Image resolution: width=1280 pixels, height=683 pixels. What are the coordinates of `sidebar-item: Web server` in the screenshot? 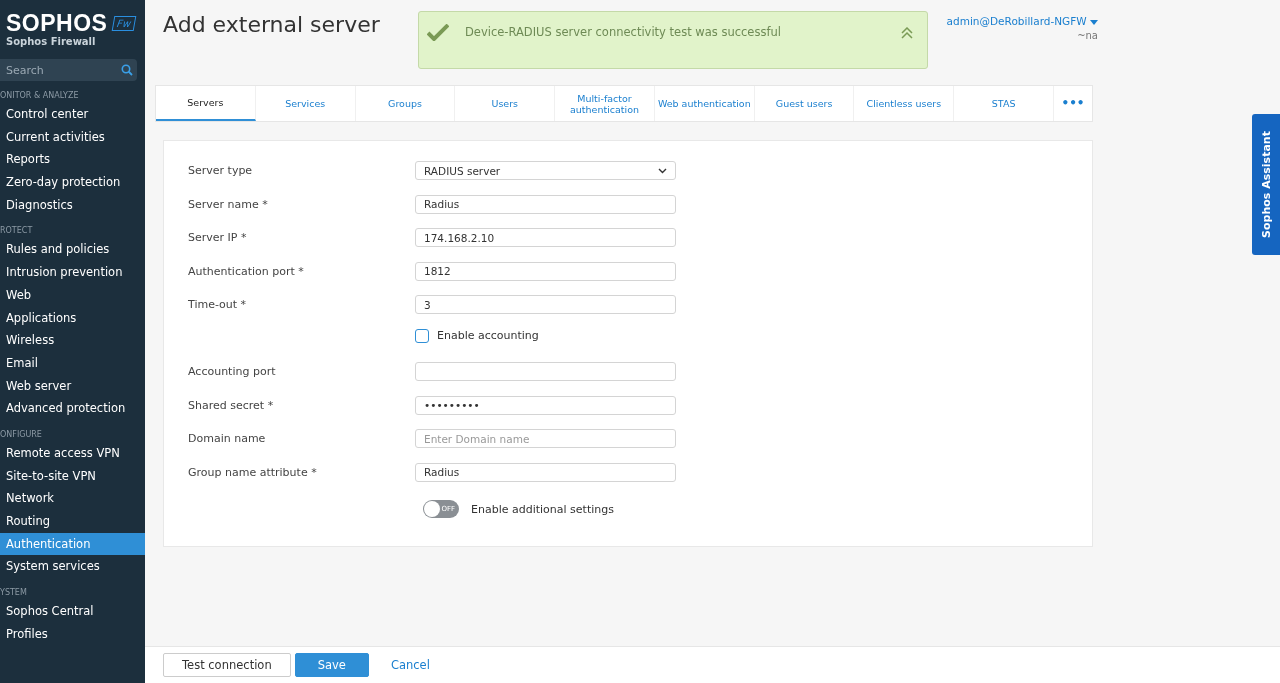 It's located at (72, 386).